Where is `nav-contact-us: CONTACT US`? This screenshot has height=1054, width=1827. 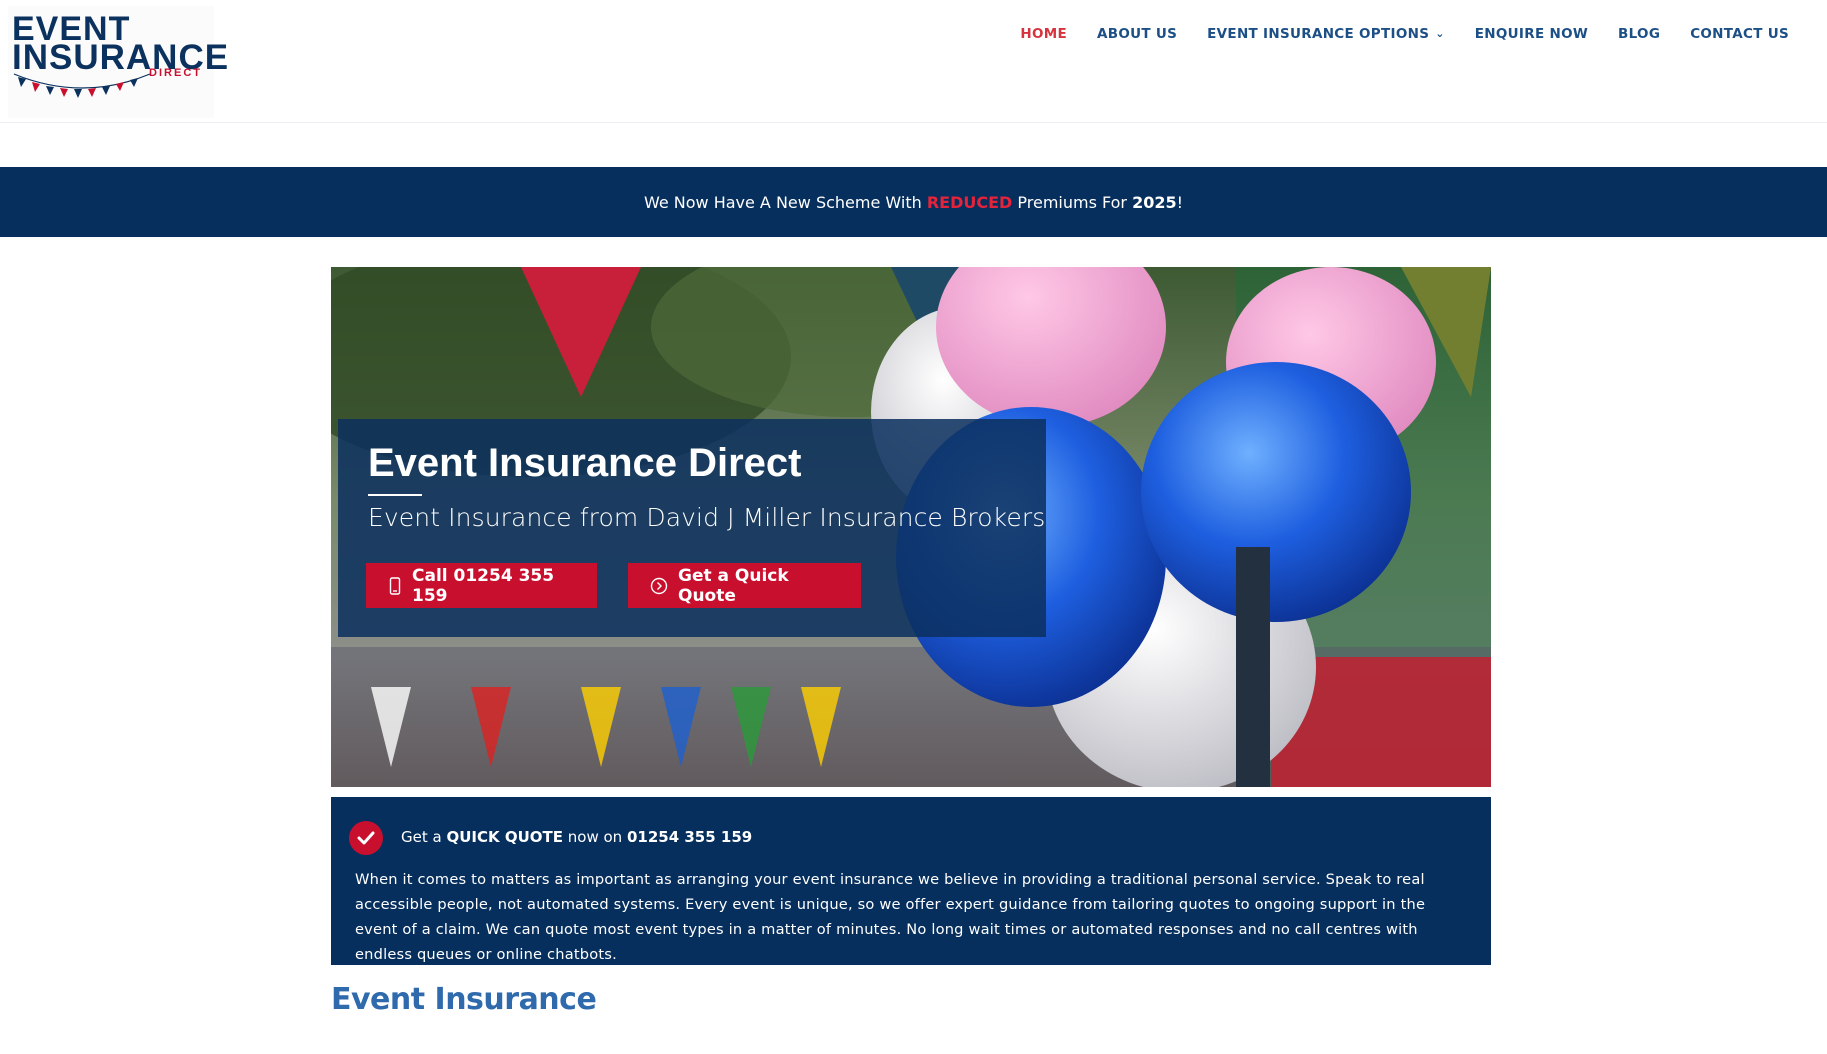
nav-contact-us: CONTACT US is located at coordinates (1739, 34).